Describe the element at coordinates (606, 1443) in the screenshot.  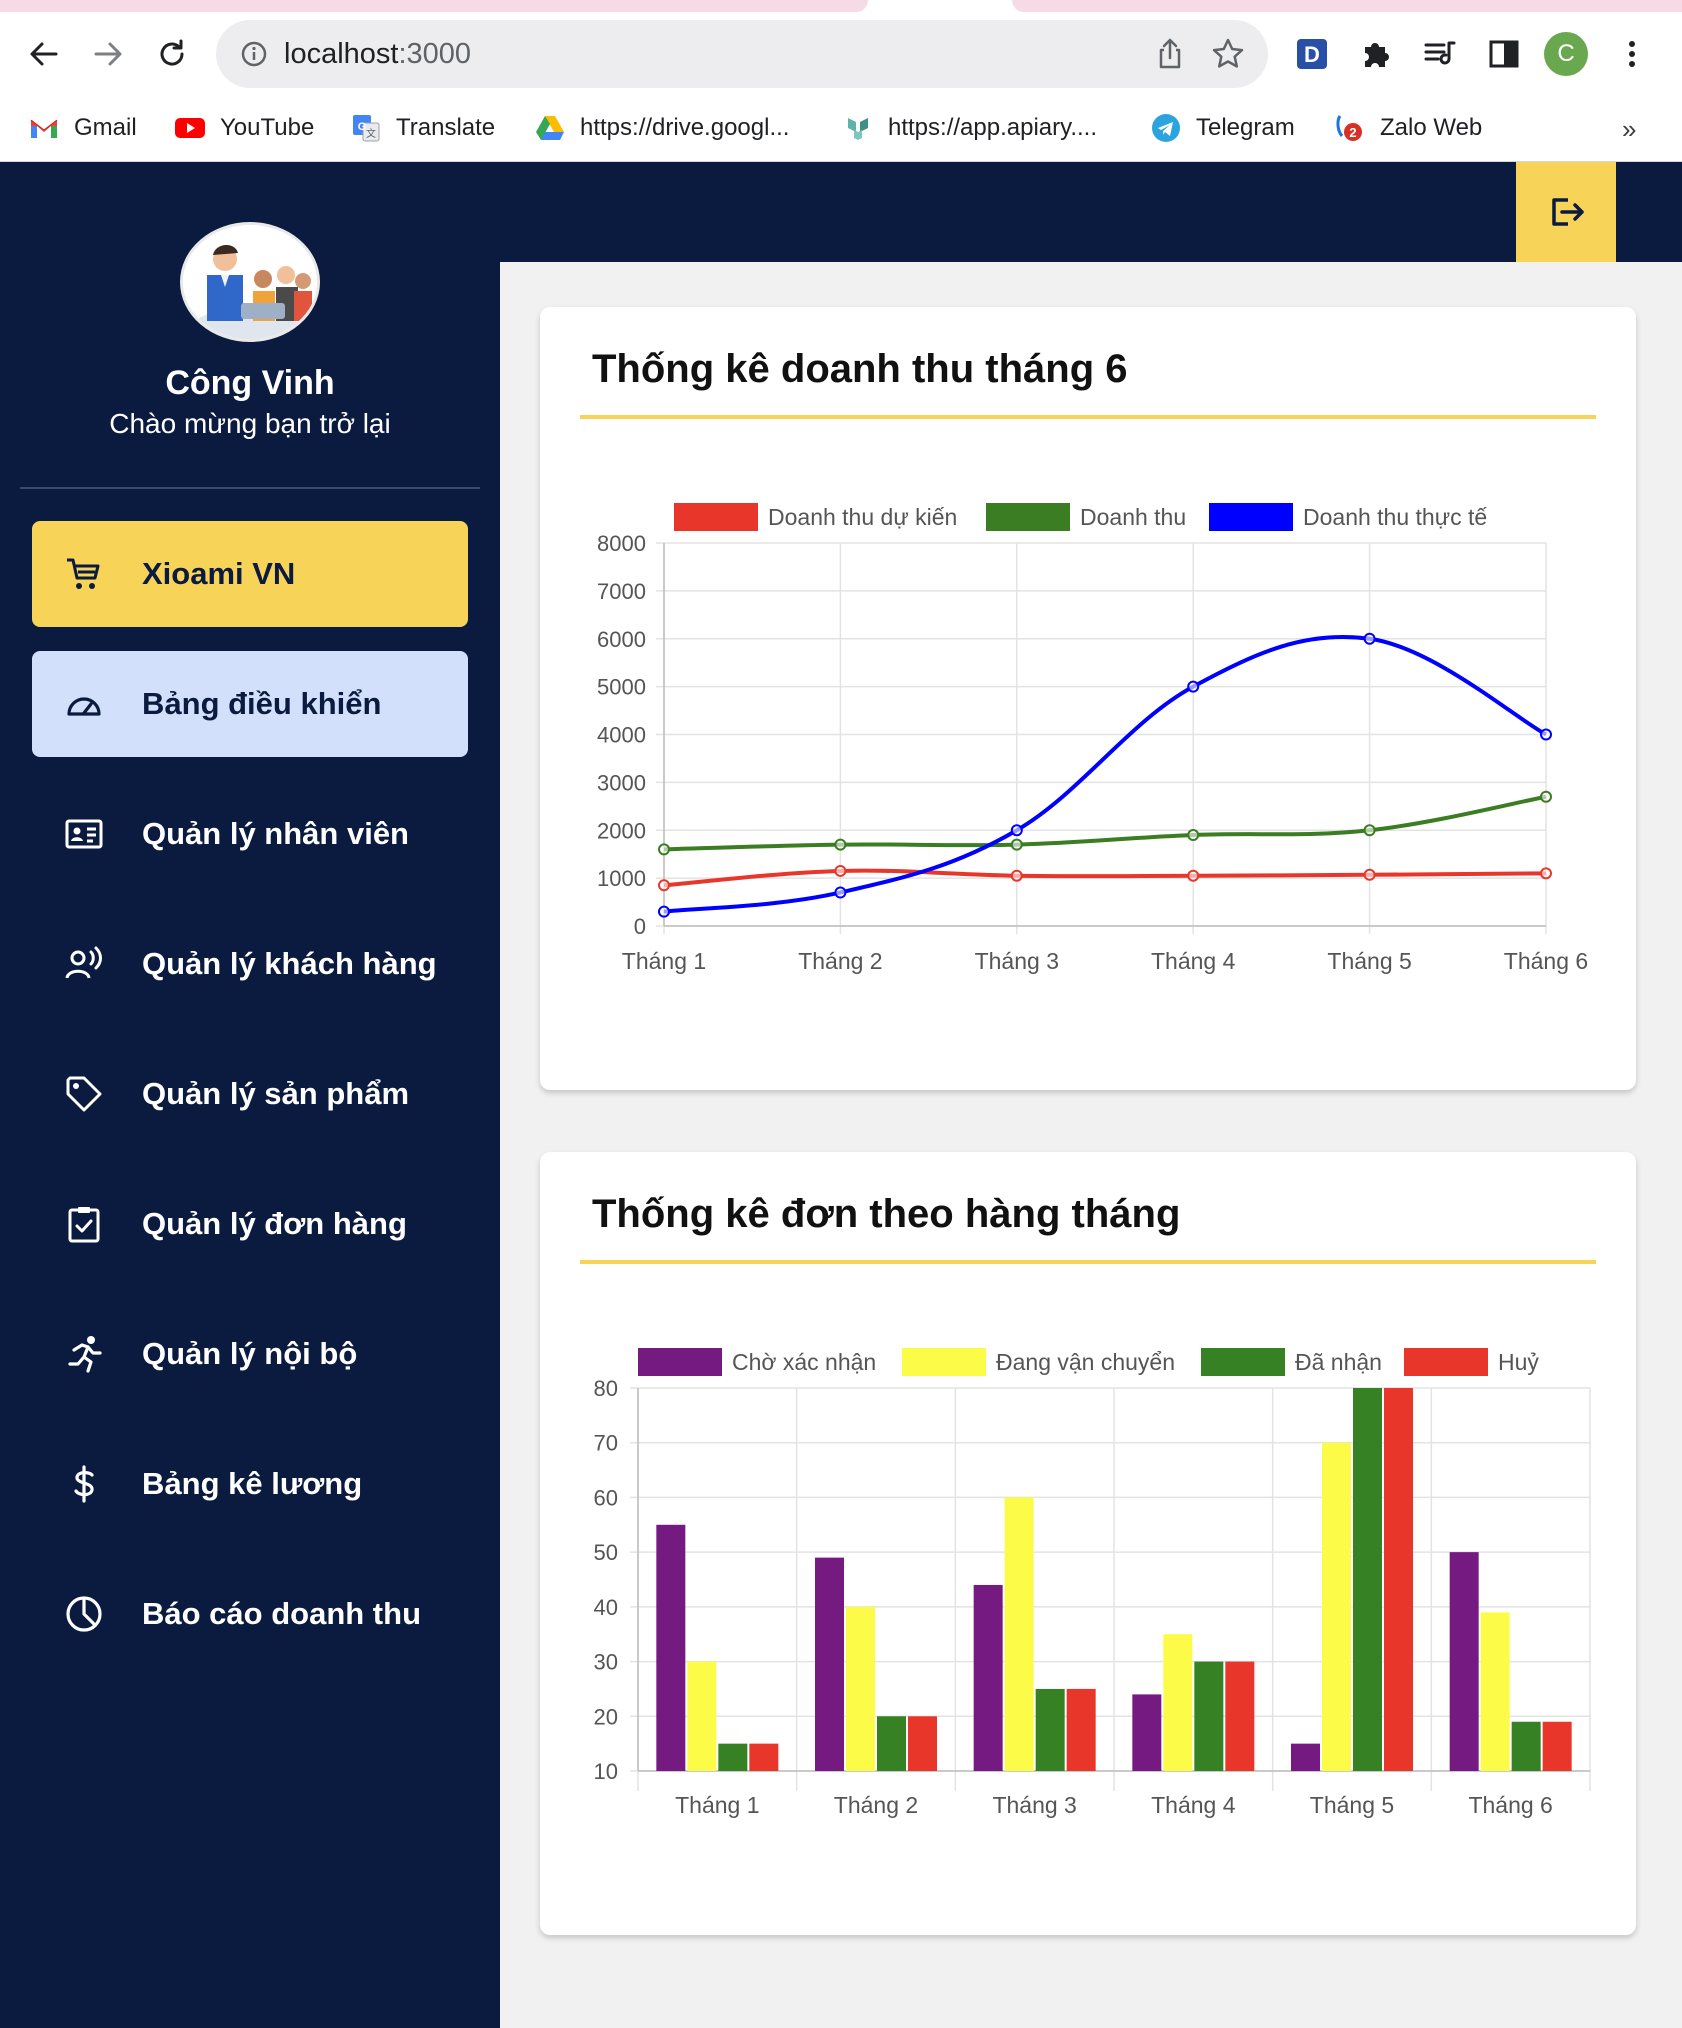
I see `y-tick-label: 70` at that location.